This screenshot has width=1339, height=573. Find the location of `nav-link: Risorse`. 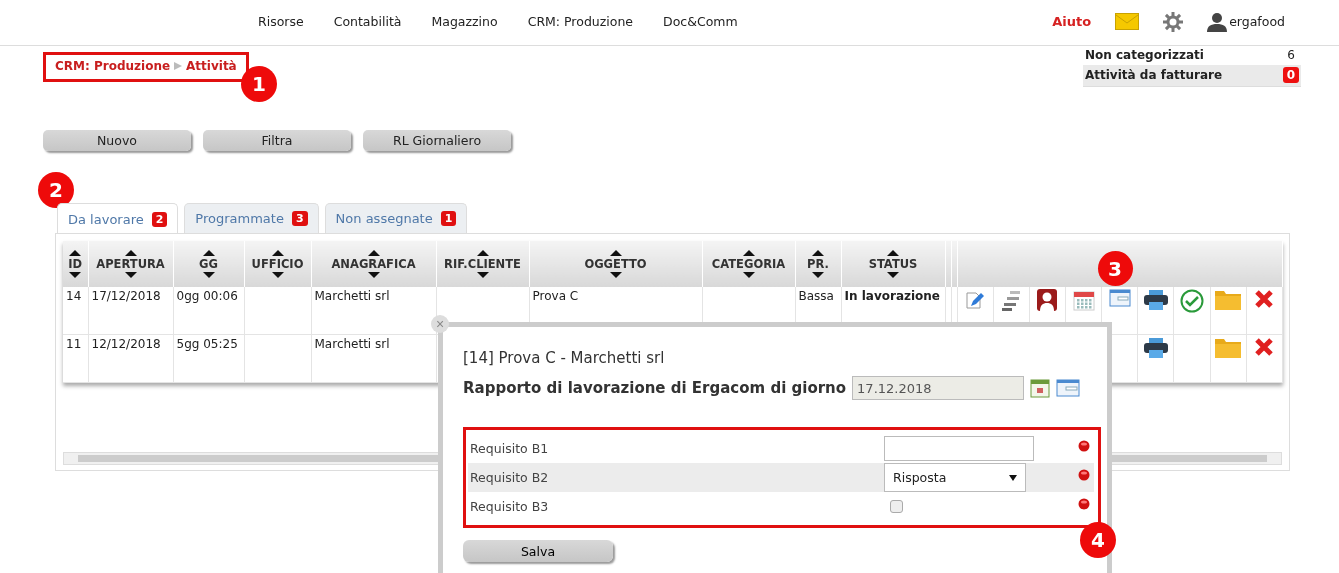

nav-link: Risorse is located at coordinates (281, 21).